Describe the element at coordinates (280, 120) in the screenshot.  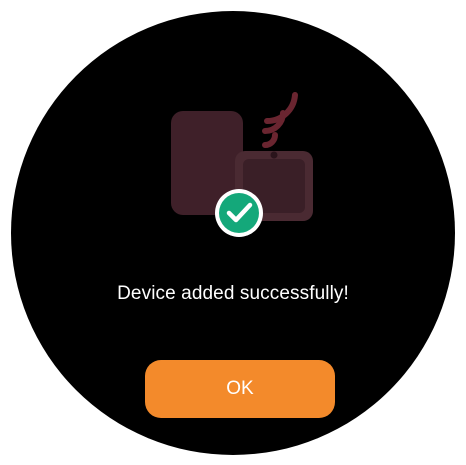
I see `wireless-signal-icon` at that location.